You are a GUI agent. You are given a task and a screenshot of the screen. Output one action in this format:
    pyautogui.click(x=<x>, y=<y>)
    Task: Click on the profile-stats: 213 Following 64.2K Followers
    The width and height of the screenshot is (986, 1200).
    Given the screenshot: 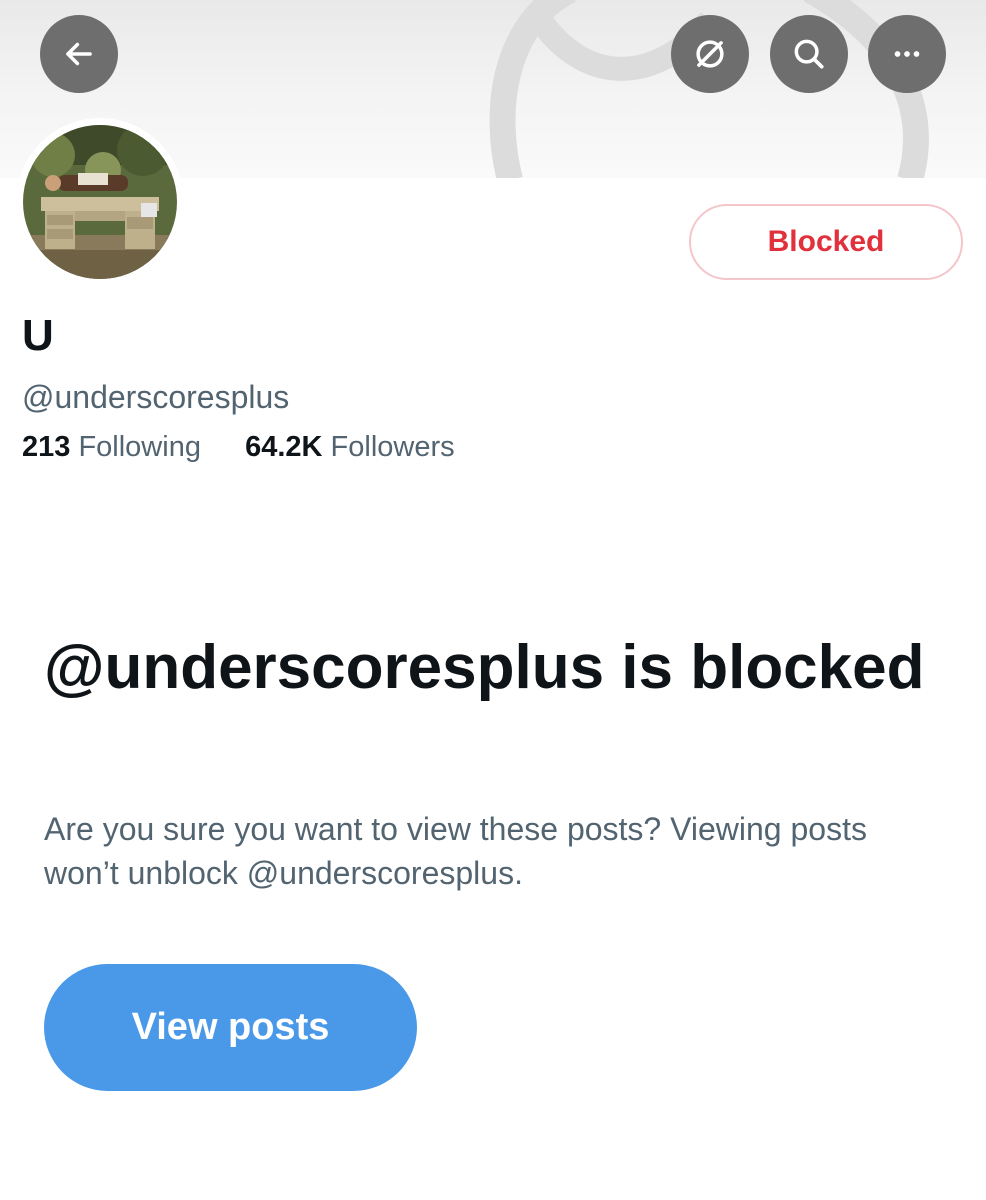 What is the action you would take?
    pyautogui.click(x=238, y=447)
    